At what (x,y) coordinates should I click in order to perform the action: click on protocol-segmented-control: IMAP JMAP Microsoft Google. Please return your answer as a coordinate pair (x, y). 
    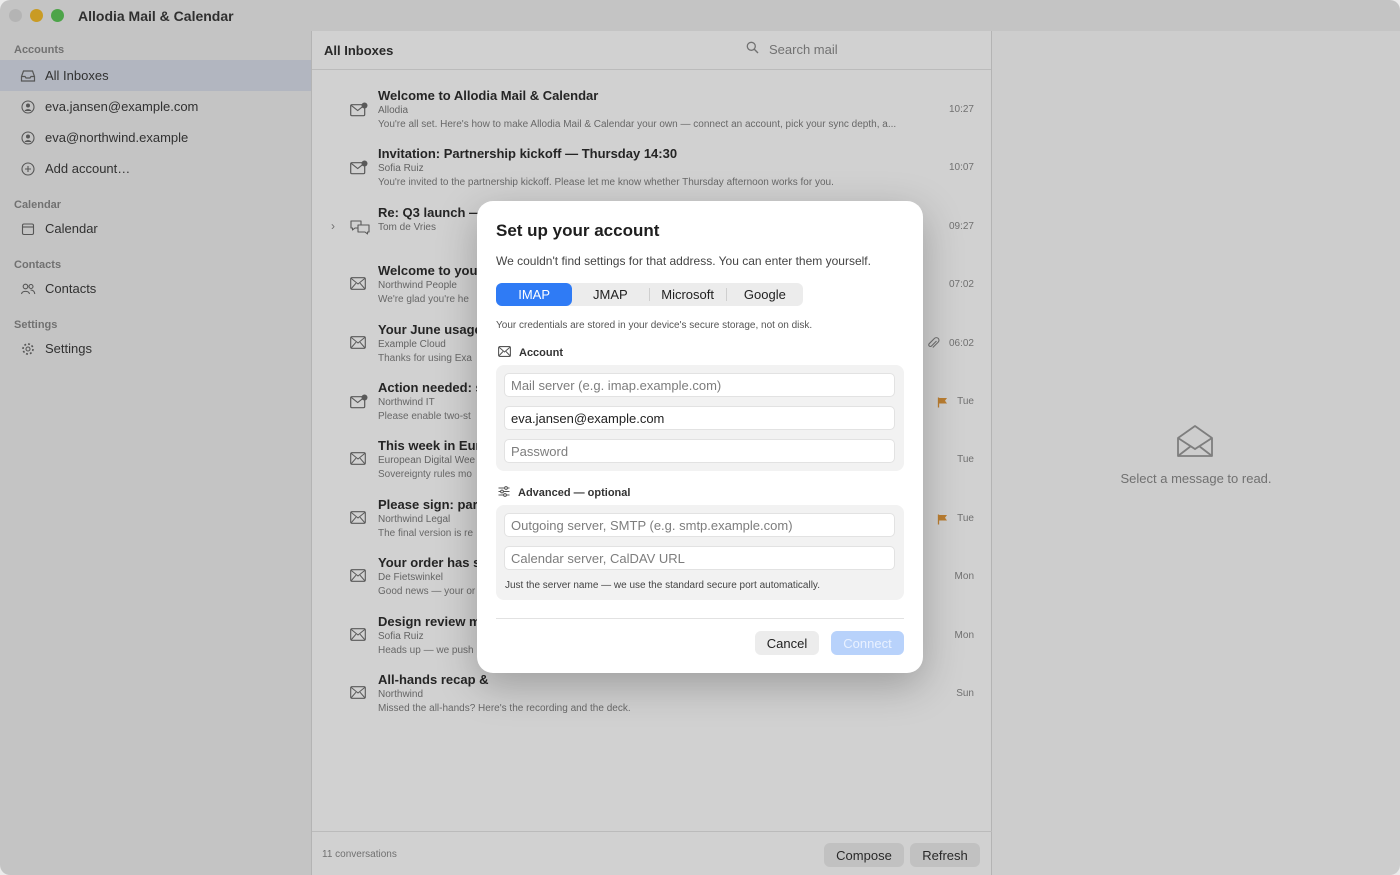
    Looking at the image, I should click on (649, 294).